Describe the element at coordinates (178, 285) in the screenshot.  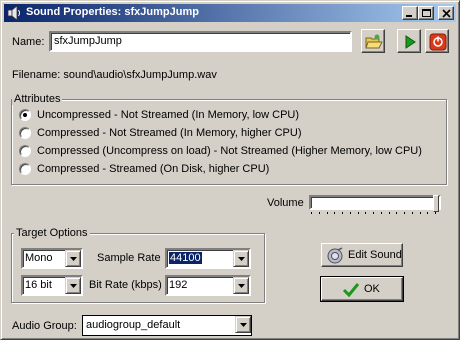
I see `bit-rate-value: 192` at that location.